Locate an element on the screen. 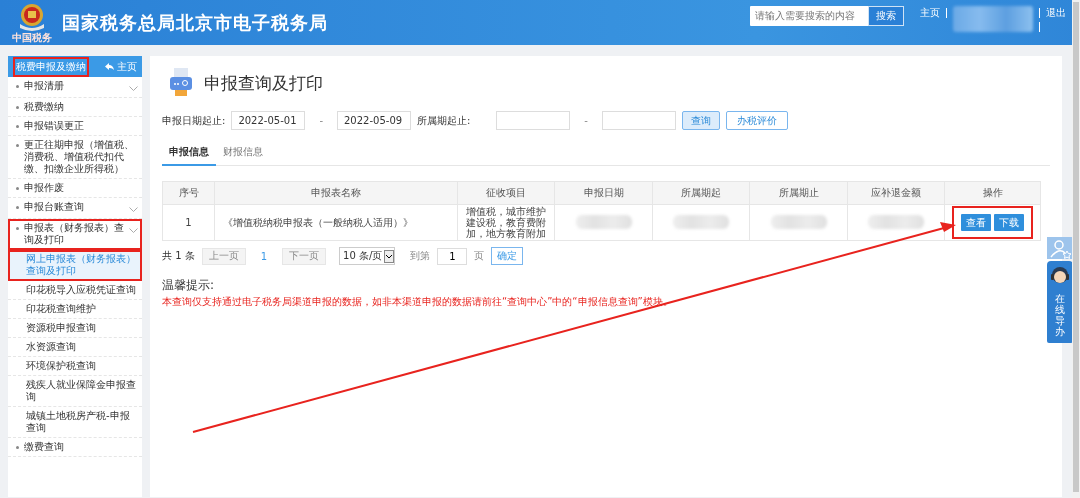 This screenshot has width=1080, height=498. column-header: 应补退金额 is located at coordinates (896, 193).